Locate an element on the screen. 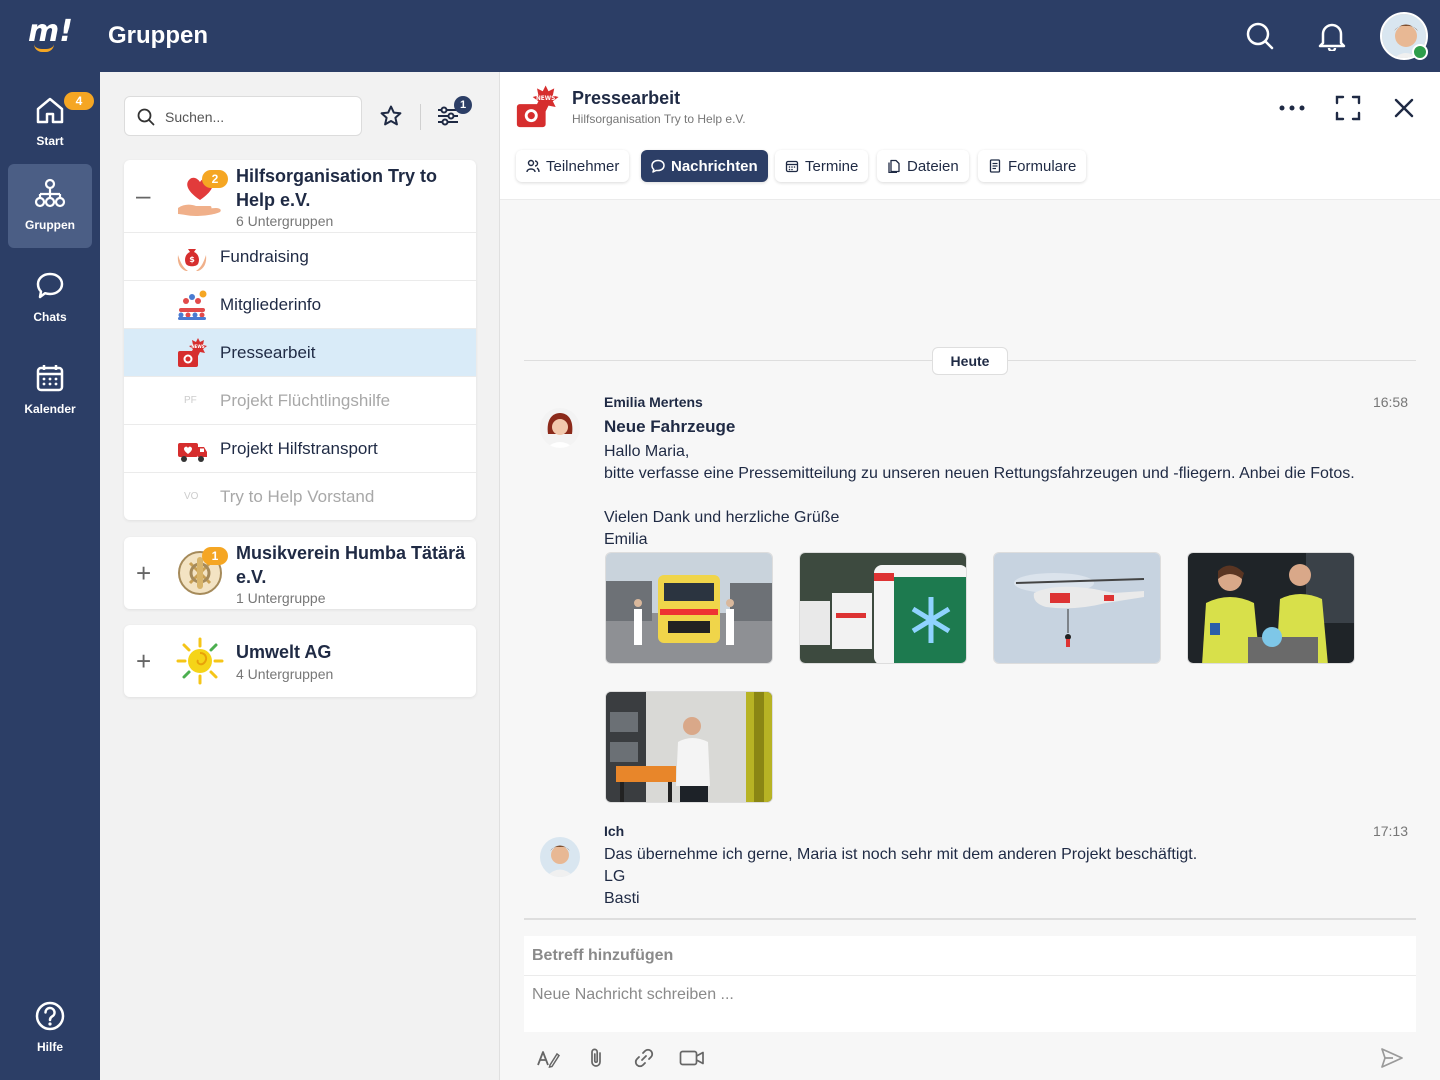 This screenshot has width=1440, height=1080. subgroup-projekt-fluechtlingshilfe: PF Projekt Flüchtlingshilfe is located at coordinates (300, 400).